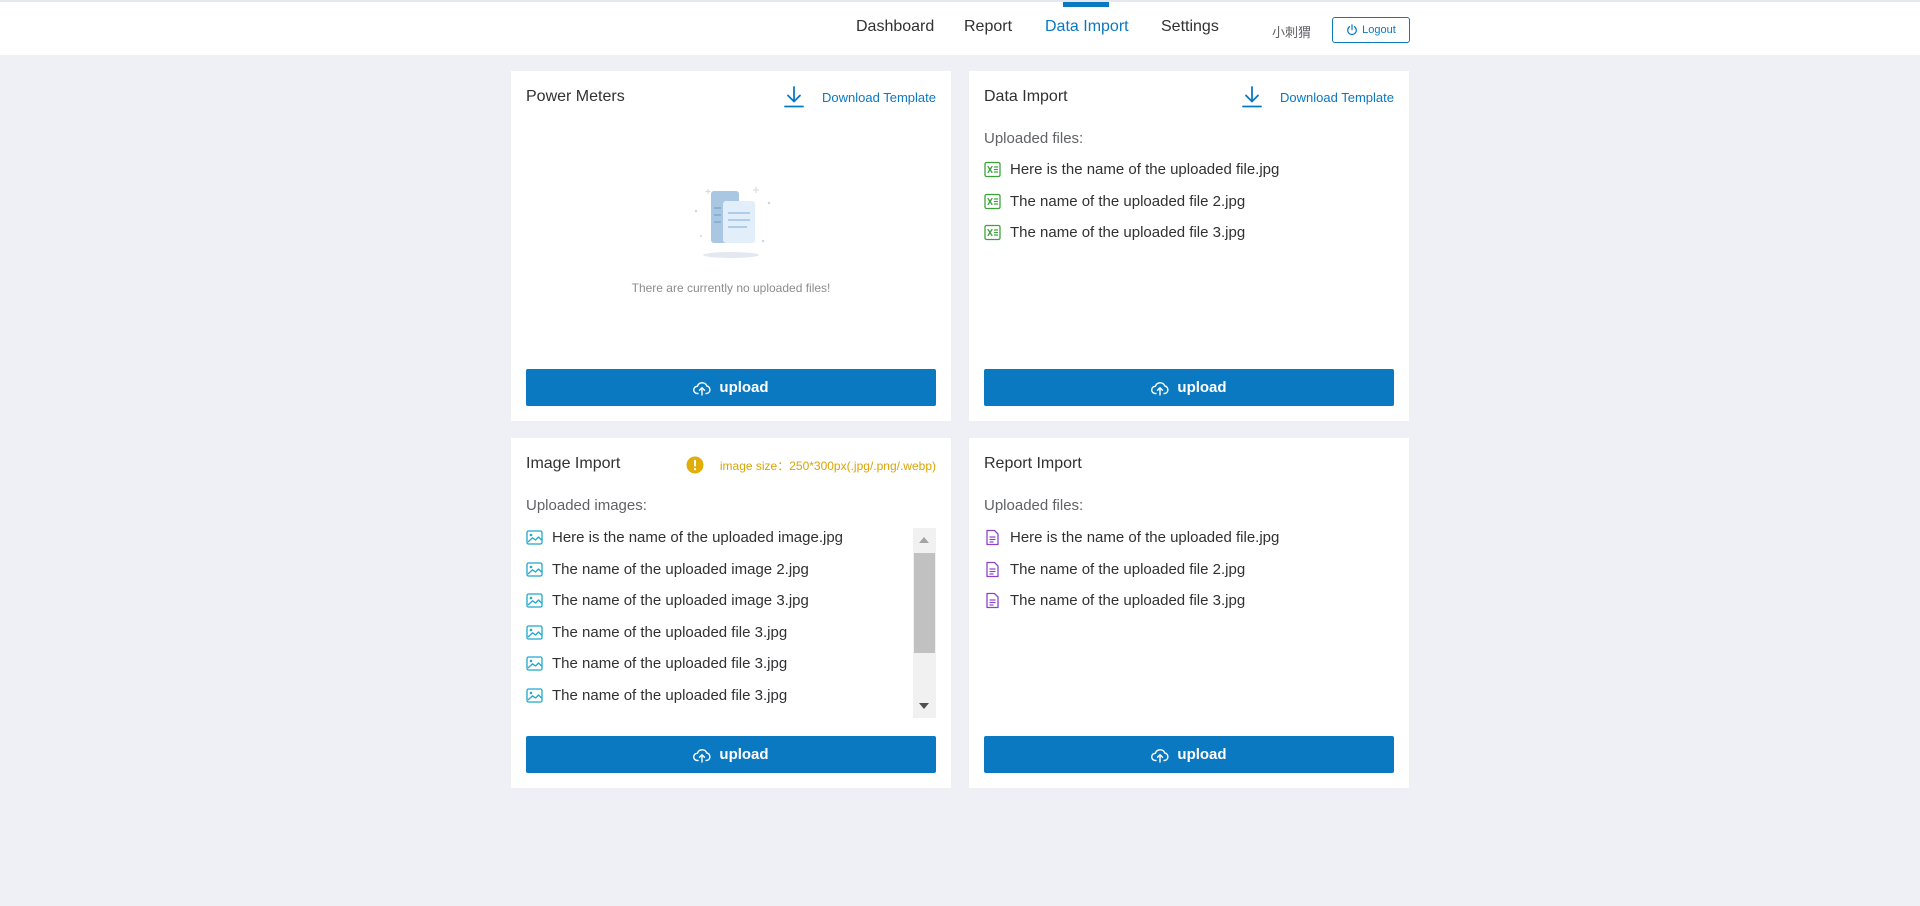  I want to click on nav-tab-dashboard: Dashboard, so click(895, 27).